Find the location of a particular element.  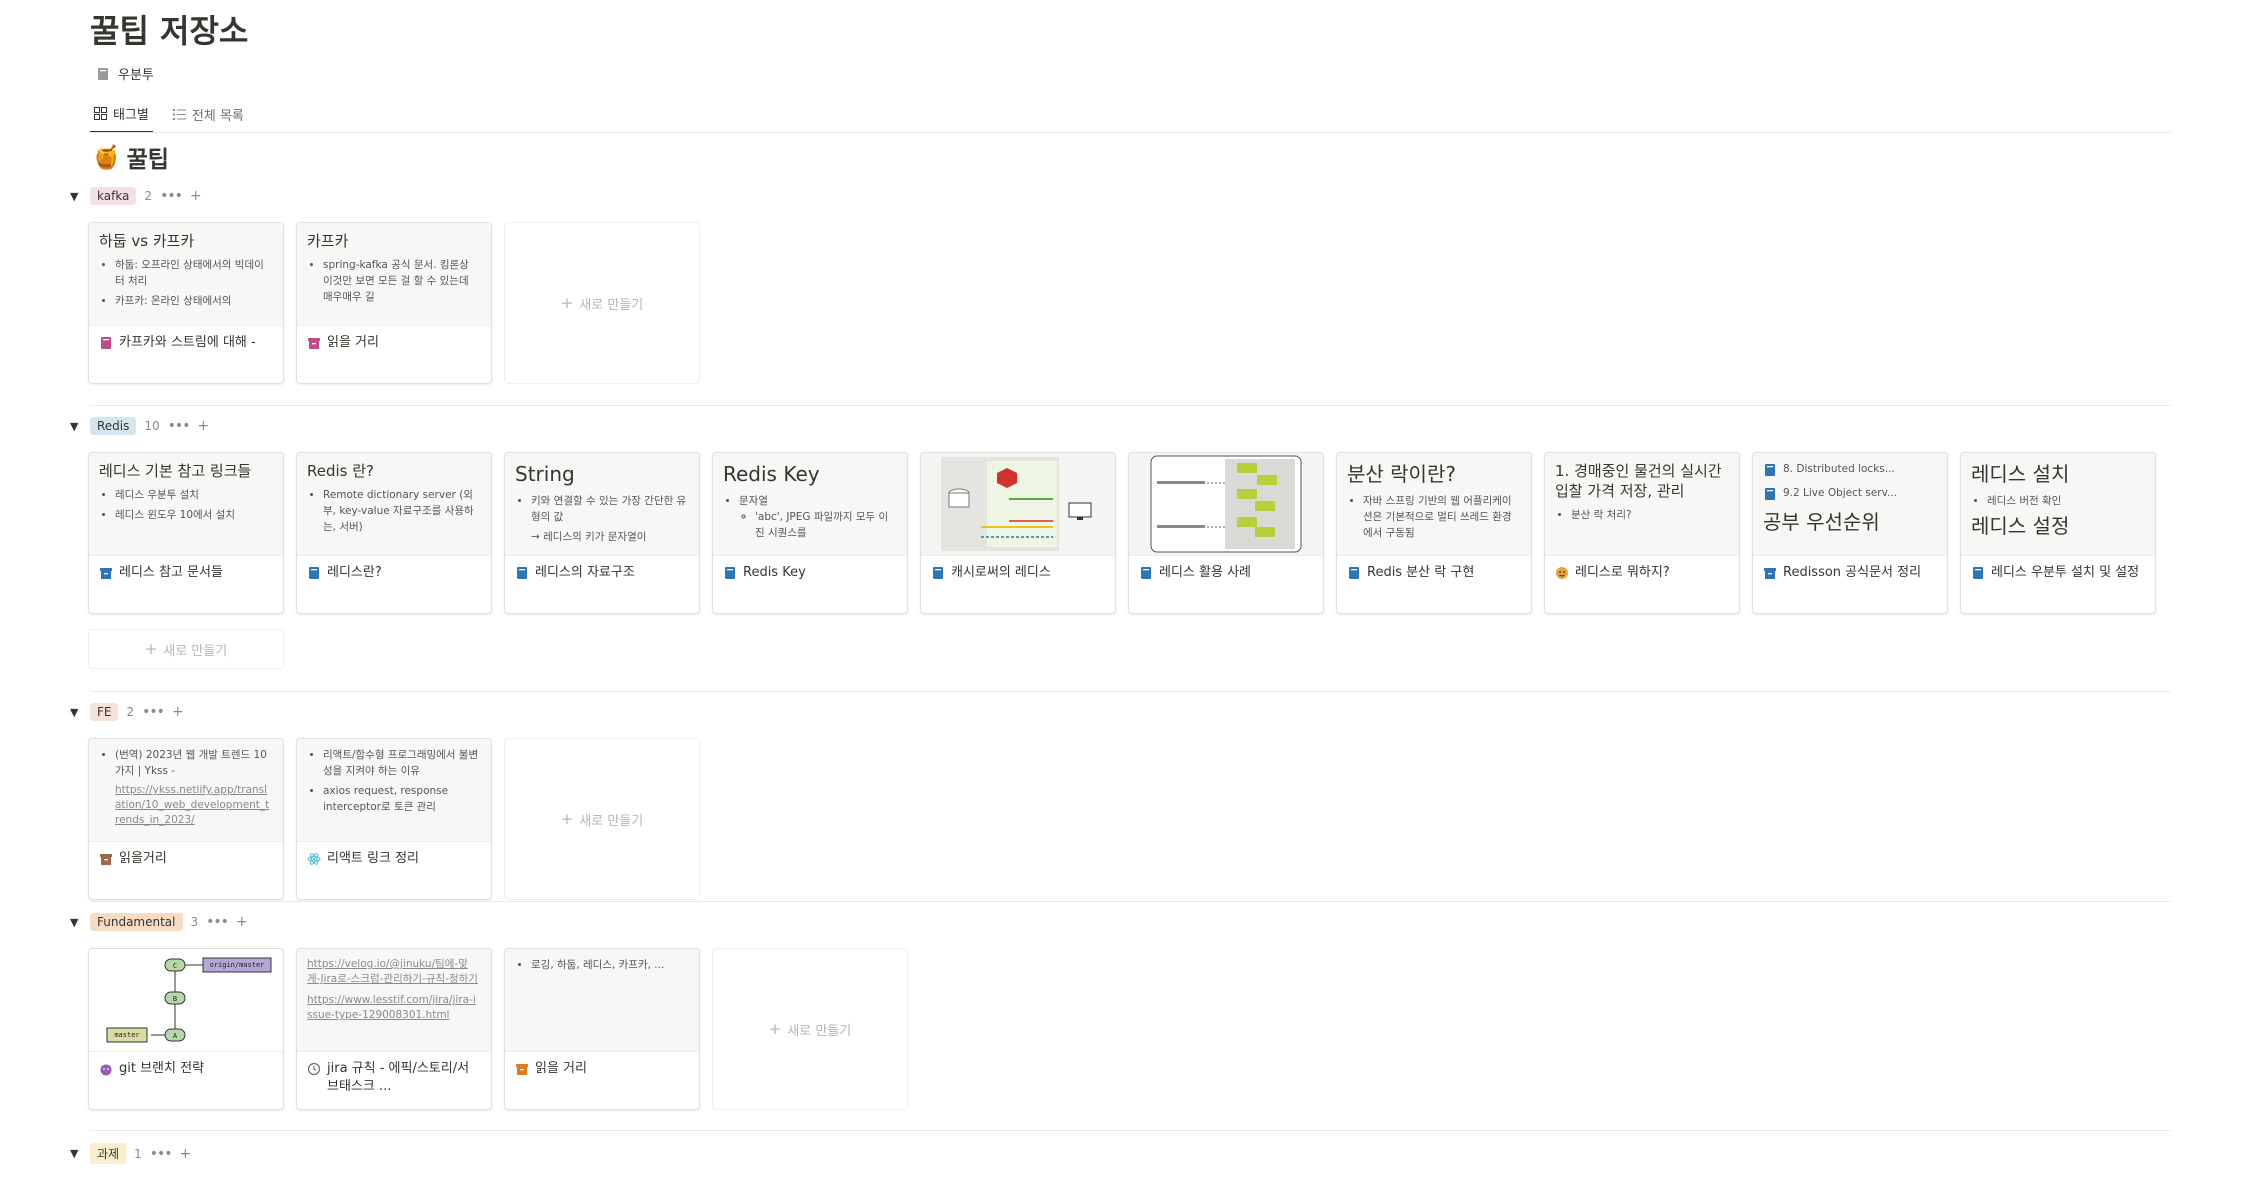

card-title-row: 레디스란? is located at coordinates (394, 573).